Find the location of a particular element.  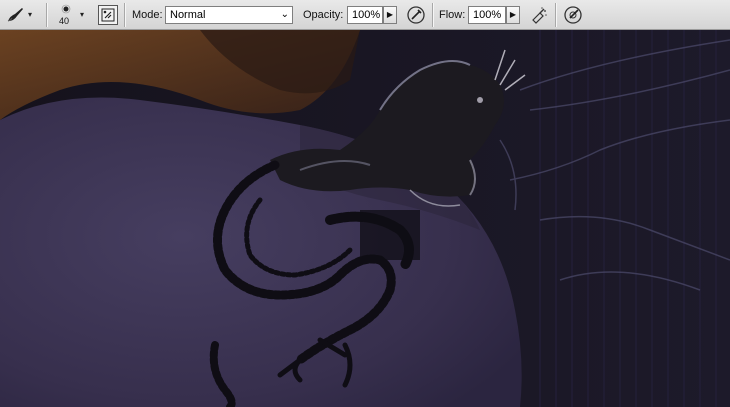

brush-tool-dropdown-arrow: ▾ is located at coordinates (30, 14).